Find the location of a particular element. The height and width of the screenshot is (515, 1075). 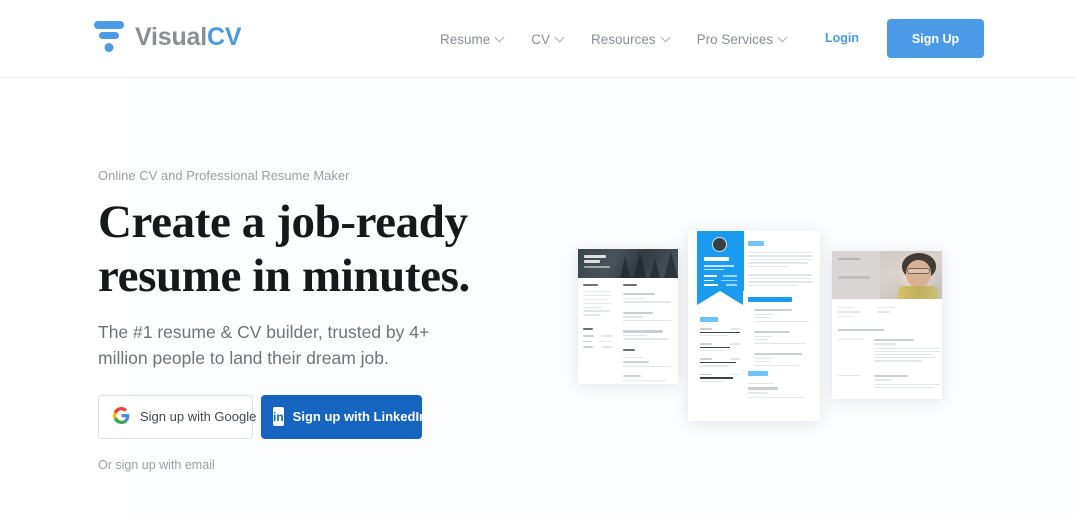

center-resume-template is located at coordinates (754, 326).